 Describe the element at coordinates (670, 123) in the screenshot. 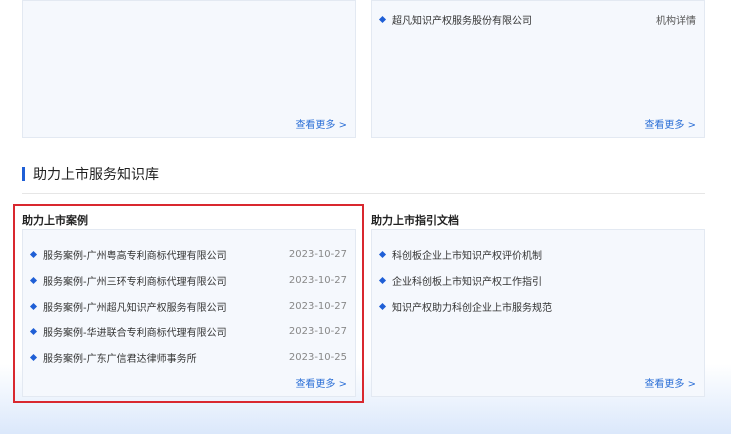

I see `top-right-more-link: 查看更多 >` at that location.